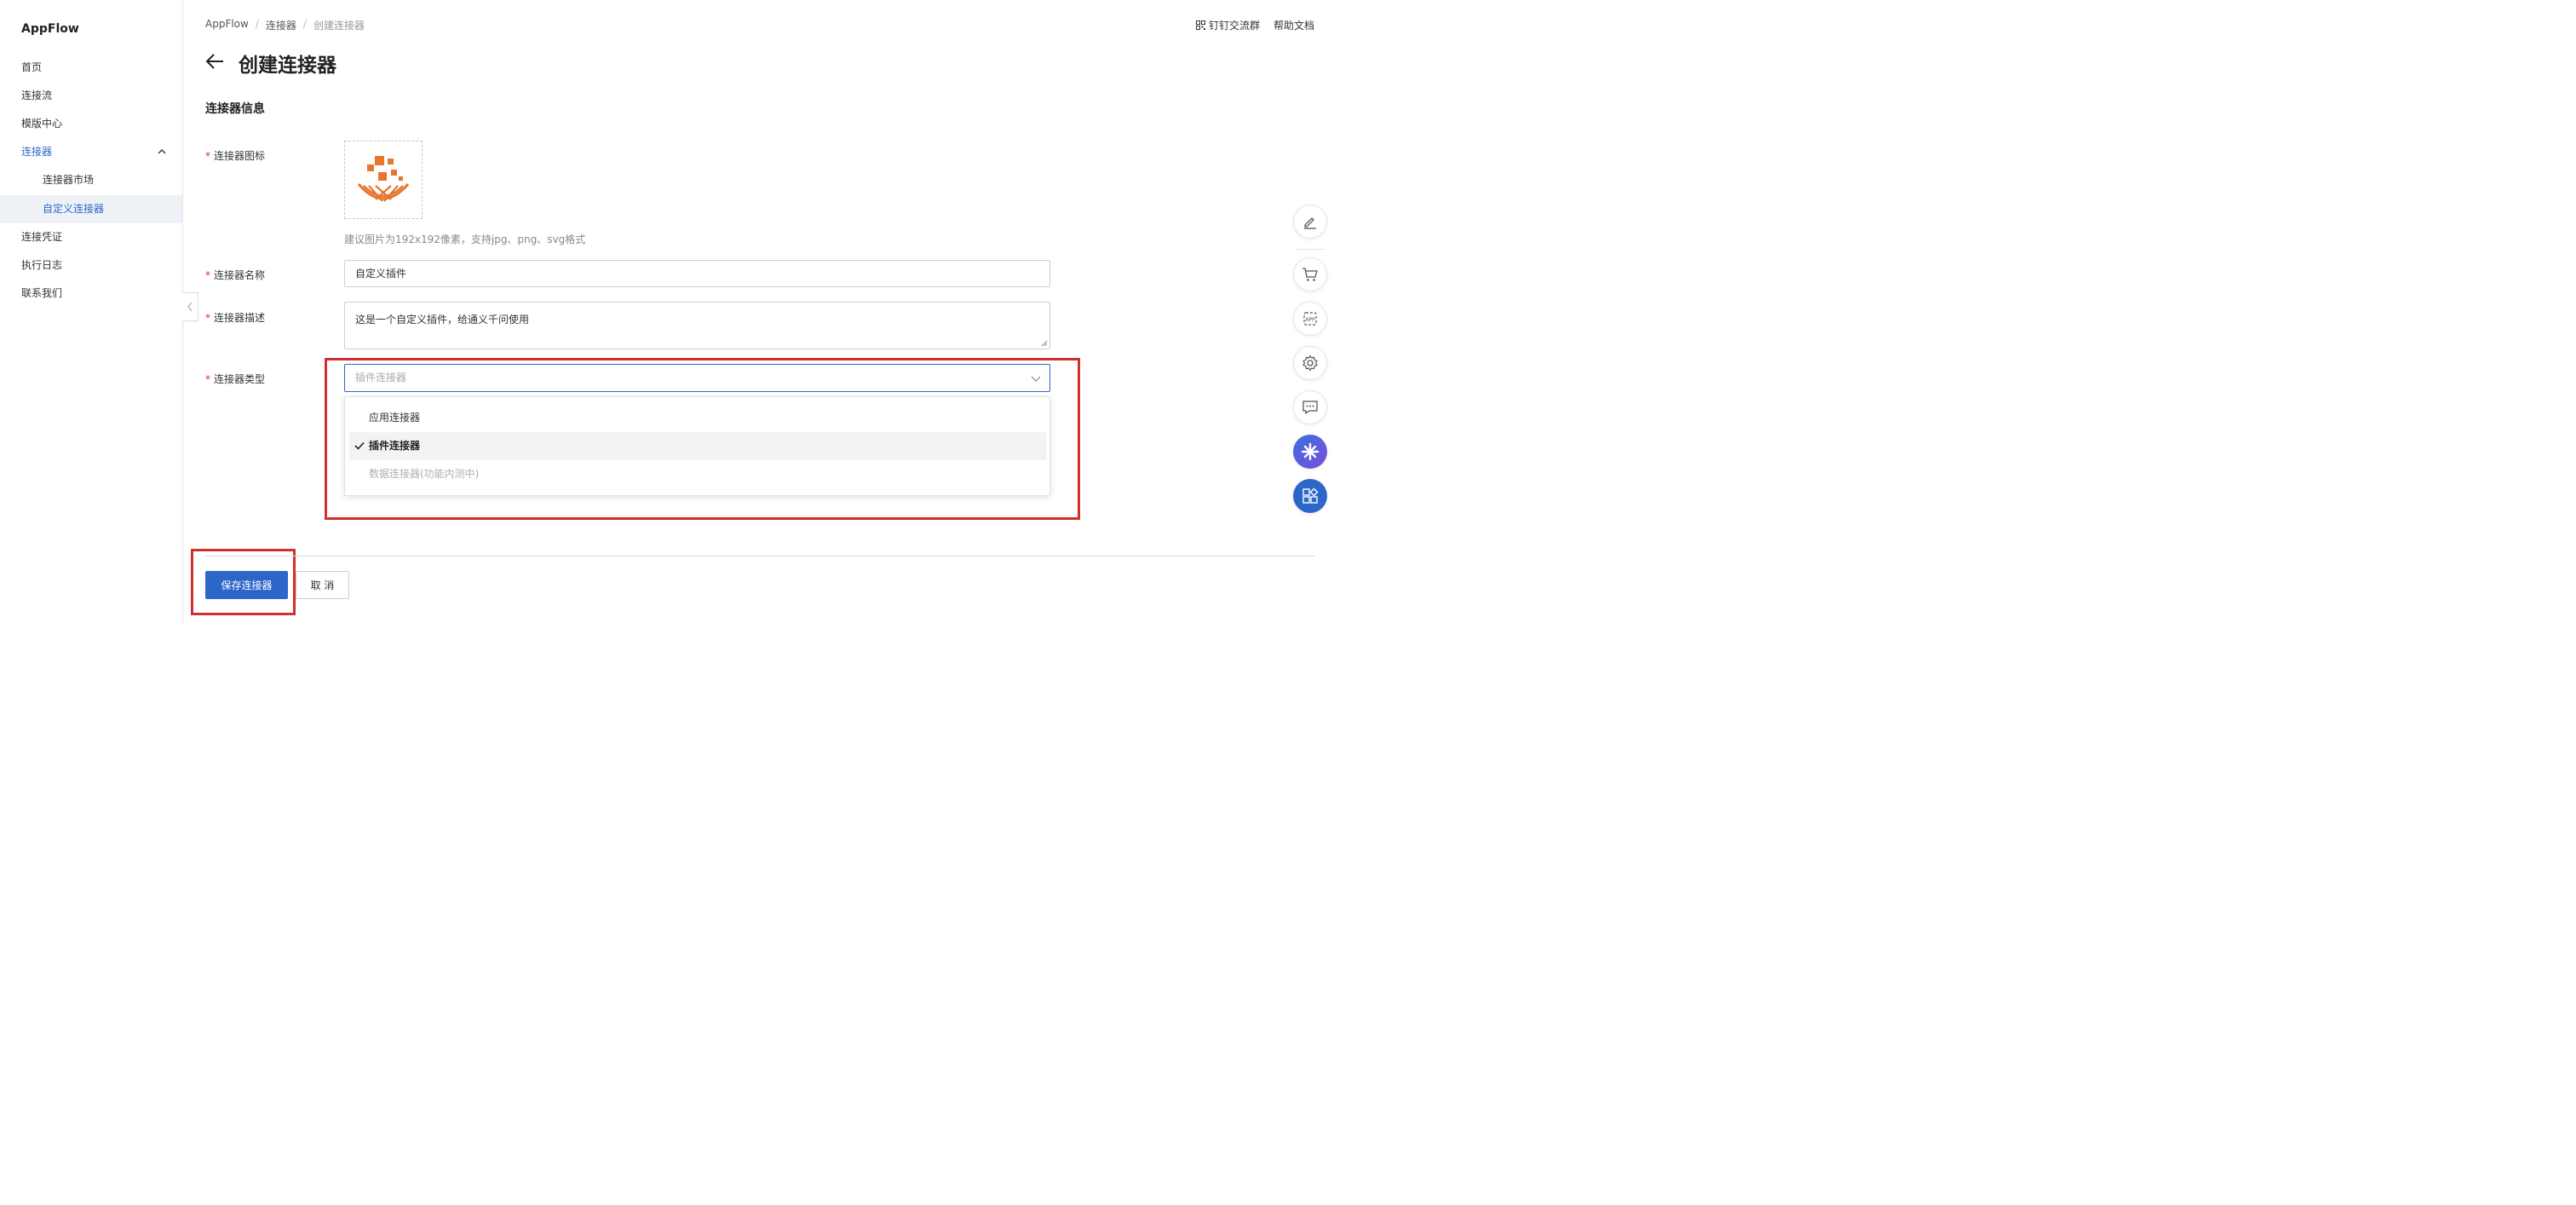 The image size is (2576, 1205). What do you see at coordinates (697, 273) in the screenshot?
I see `connector-name-input: 自定义插件` at bounding box center [697, 273].